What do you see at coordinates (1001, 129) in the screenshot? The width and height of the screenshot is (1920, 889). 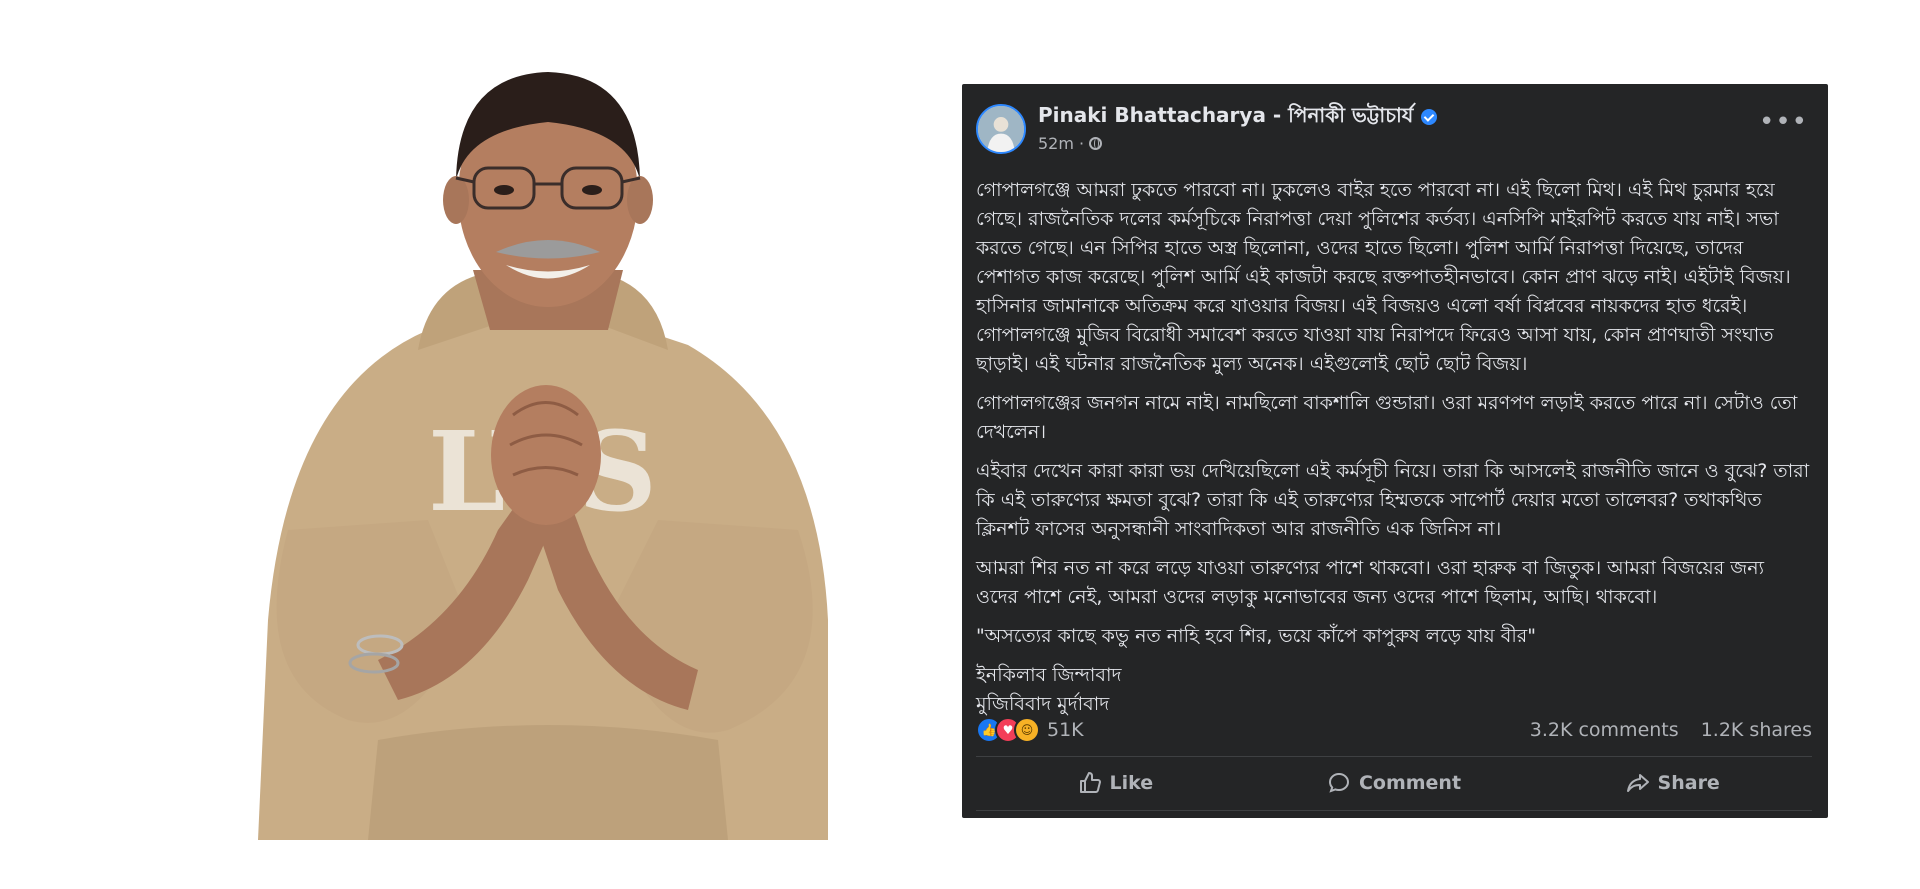 I see `author-avatar` at bounding box center [1001, 129].